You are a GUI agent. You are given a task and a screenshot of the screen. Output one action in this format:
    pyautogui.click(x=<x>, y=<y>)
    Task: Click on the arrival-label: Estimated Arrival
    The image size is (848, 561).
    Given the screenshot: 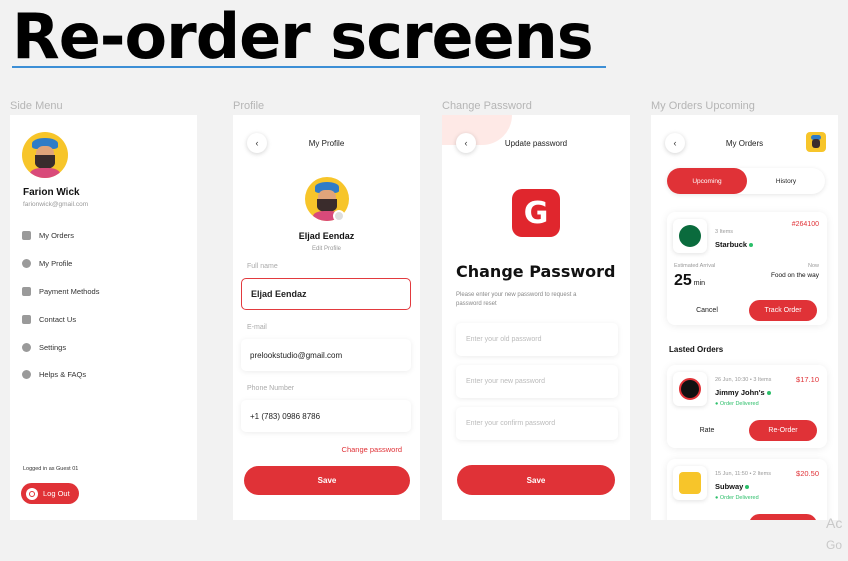 What is the action you would take?
    pyautogui.click(x=695, y=266)
    